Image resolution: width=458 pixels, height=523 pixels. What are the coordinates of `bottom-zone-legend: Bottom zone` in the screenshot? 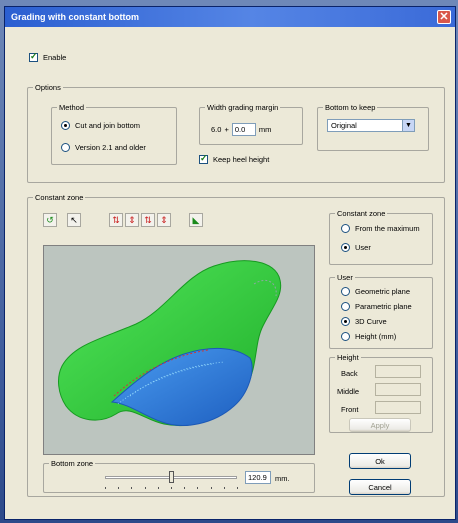 It's located at (72, 463).